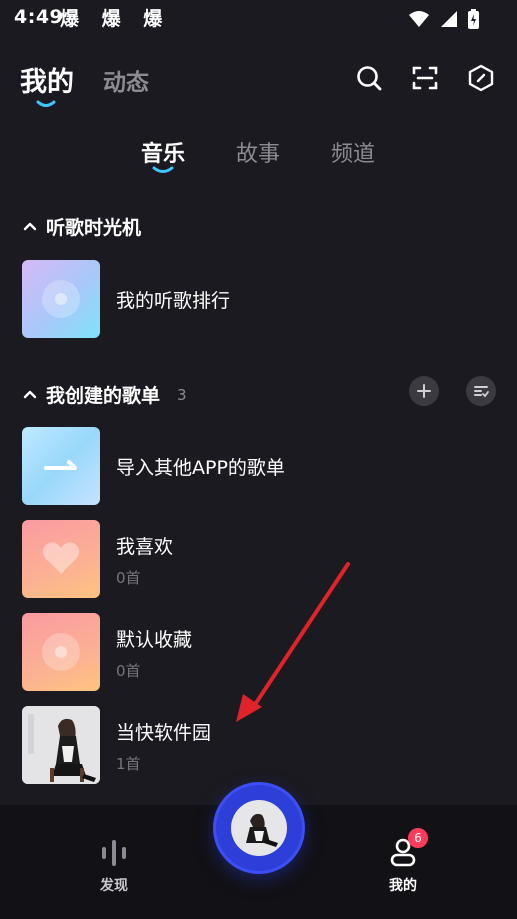 The width and height of the screenshot is (517, 919). Describe the element at coordinates (403, 886) in the screenshot. I see `nav-mine-label: 我的` at that location.